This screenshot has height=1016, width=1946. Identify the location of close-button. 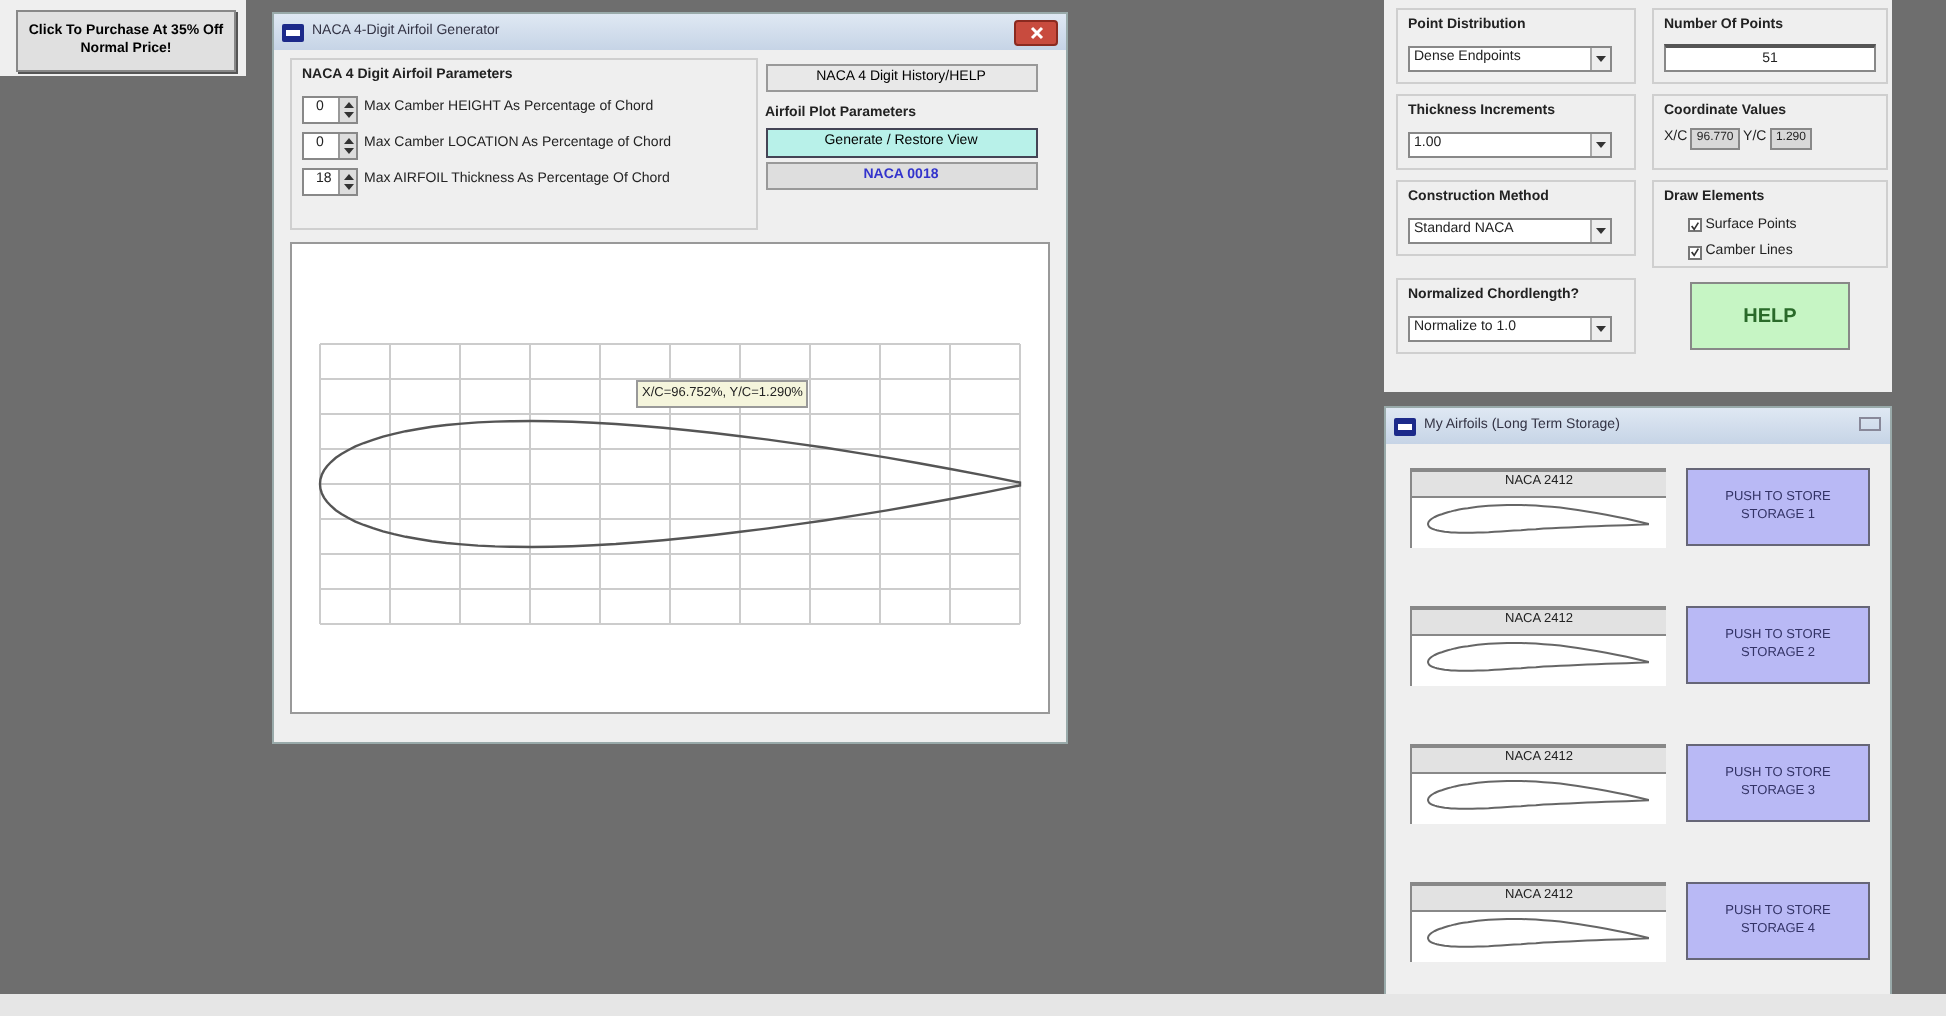
(1036, 32).